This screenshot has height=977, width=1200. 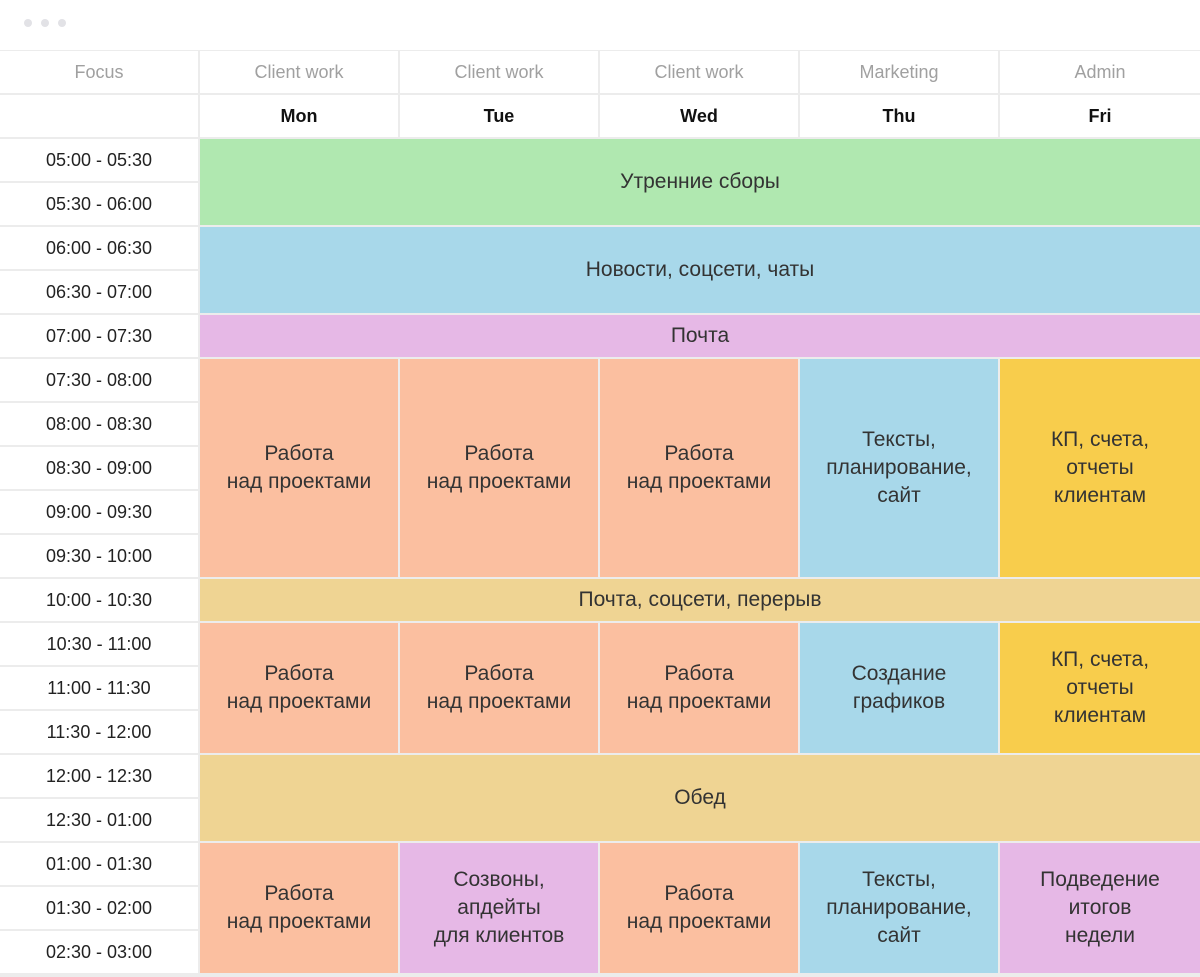 What do you see at coordinates (699, 72) in the screenshot?
I see `focus-header-wed: Client work` at bounding box center [699, 72].